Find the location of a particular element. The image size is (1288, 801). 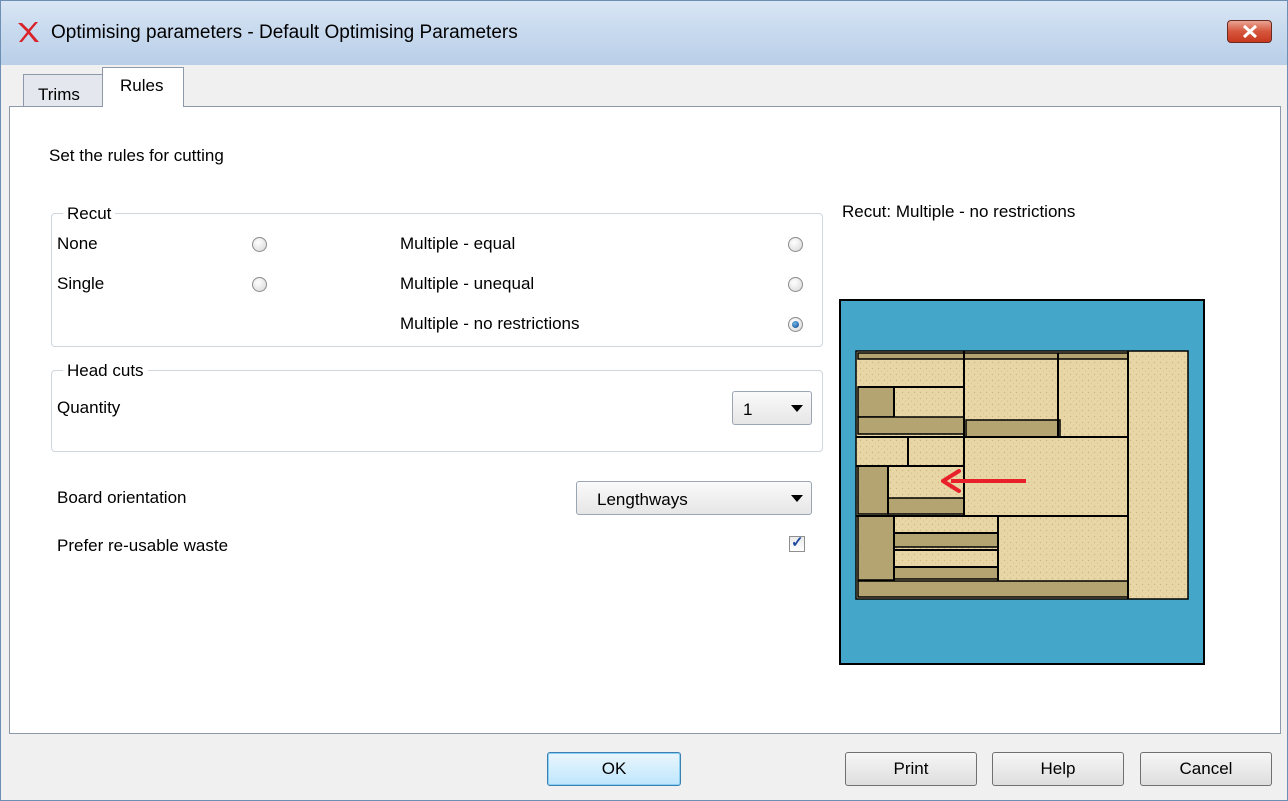

quantity-value: 1 is located at coordinates (748, 409).